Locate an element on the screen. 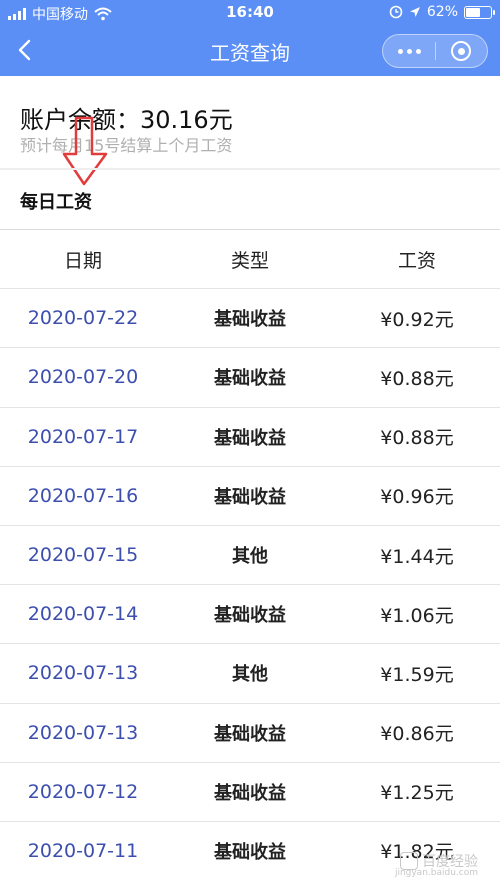 Image resolution: width=500 pixels, height=889 pixels. row-wage: ¥1.06元 is located at coordinates (417, 615).